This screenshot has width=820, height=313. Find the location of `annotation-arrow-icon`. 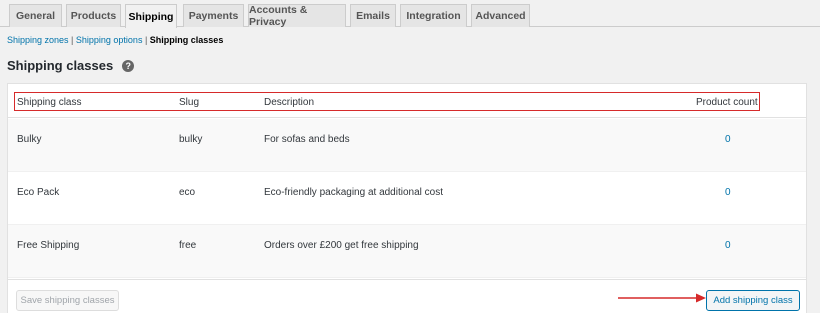

annotation-arrow-icon is located at coordinates (662, 298).